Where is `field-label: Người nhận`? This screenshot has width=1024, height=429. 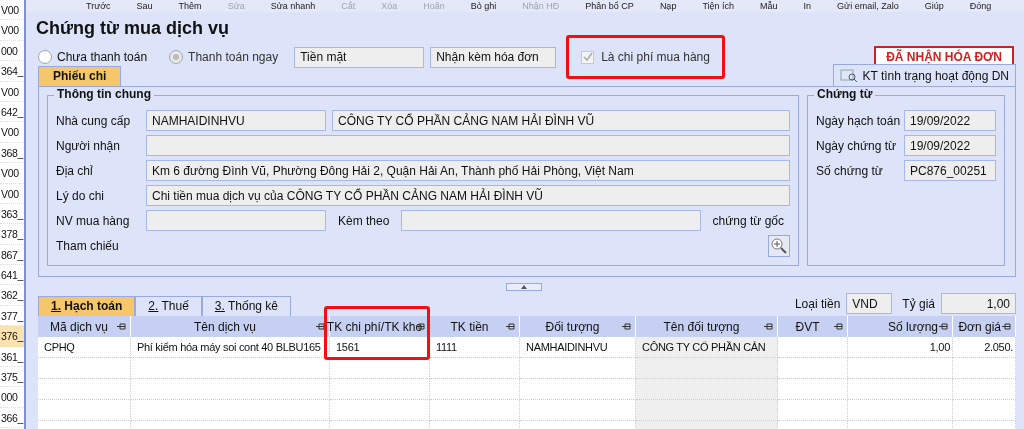 field-label: Người nhận is located at coordinates (88, 145).